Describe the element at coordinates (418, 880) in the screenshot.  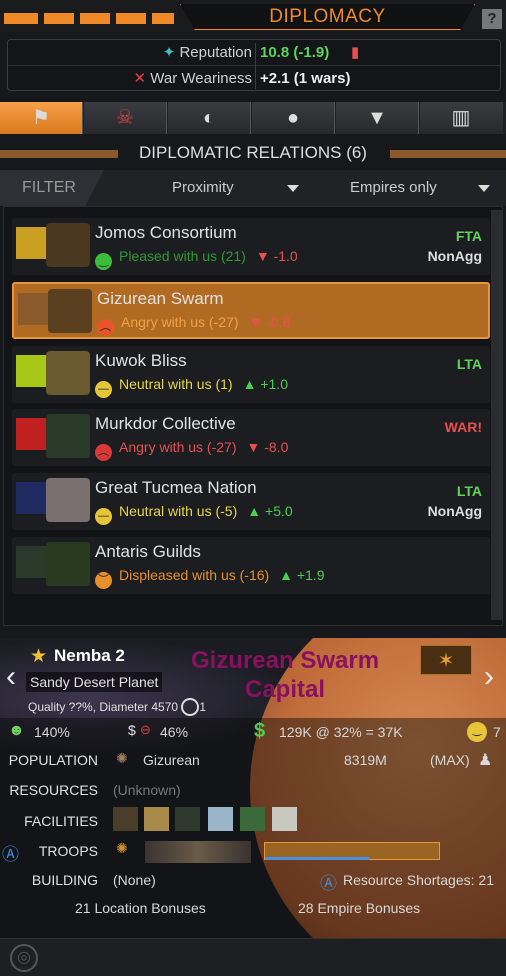
I see `resource-shortages: Resource Shortages: 21` at that location.